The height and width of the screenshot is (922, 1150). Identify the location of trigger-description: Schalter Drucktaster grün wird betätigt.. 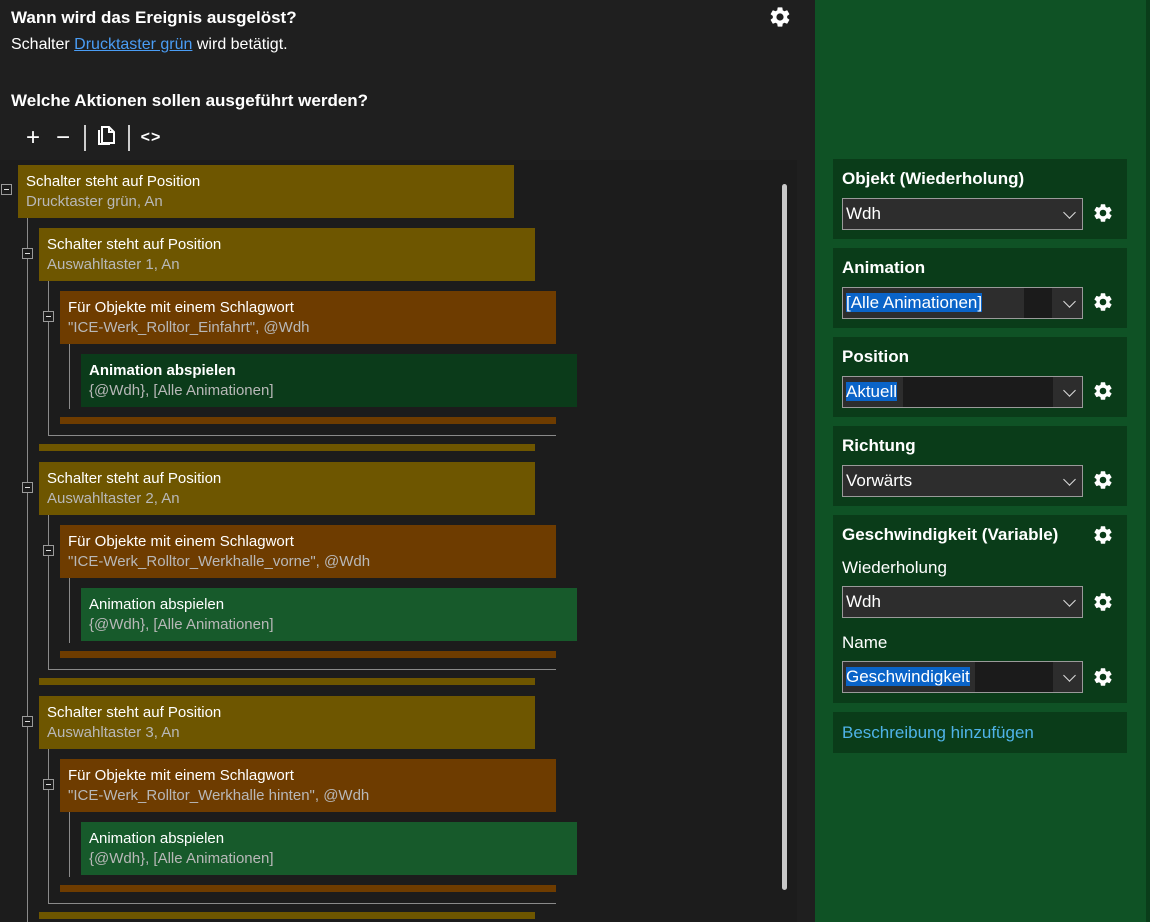
(149, 45).